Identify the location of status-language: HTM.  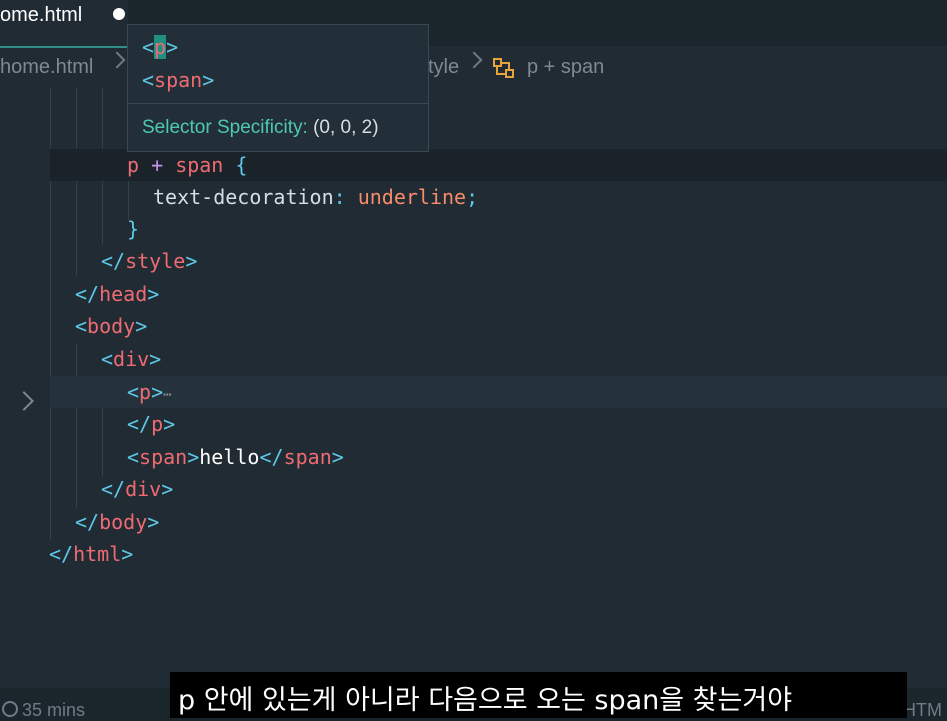
(925, 710).